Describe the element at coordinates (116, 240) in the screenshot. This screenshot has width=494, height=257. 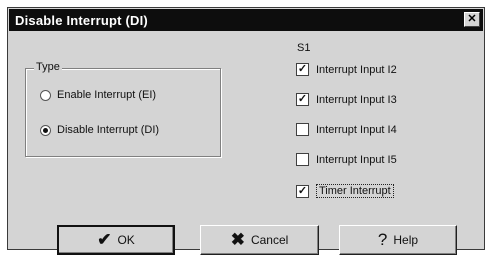
I see `ok-button: ✔ OK` at that location.